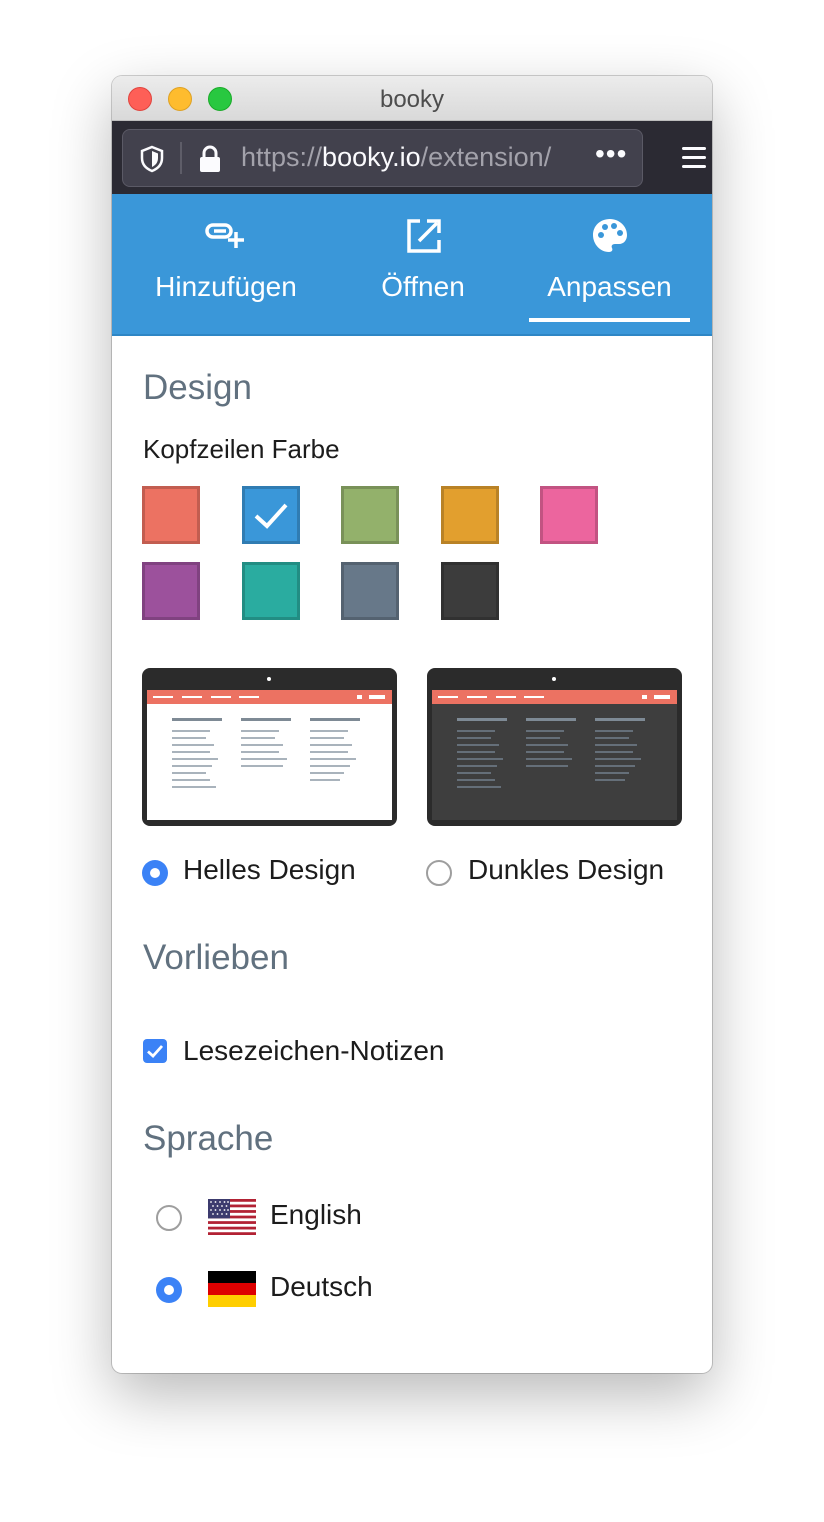  Describe the element at coordinates (423, 264) in the screenshot. I see `tab-open: Öffnen` at that location.